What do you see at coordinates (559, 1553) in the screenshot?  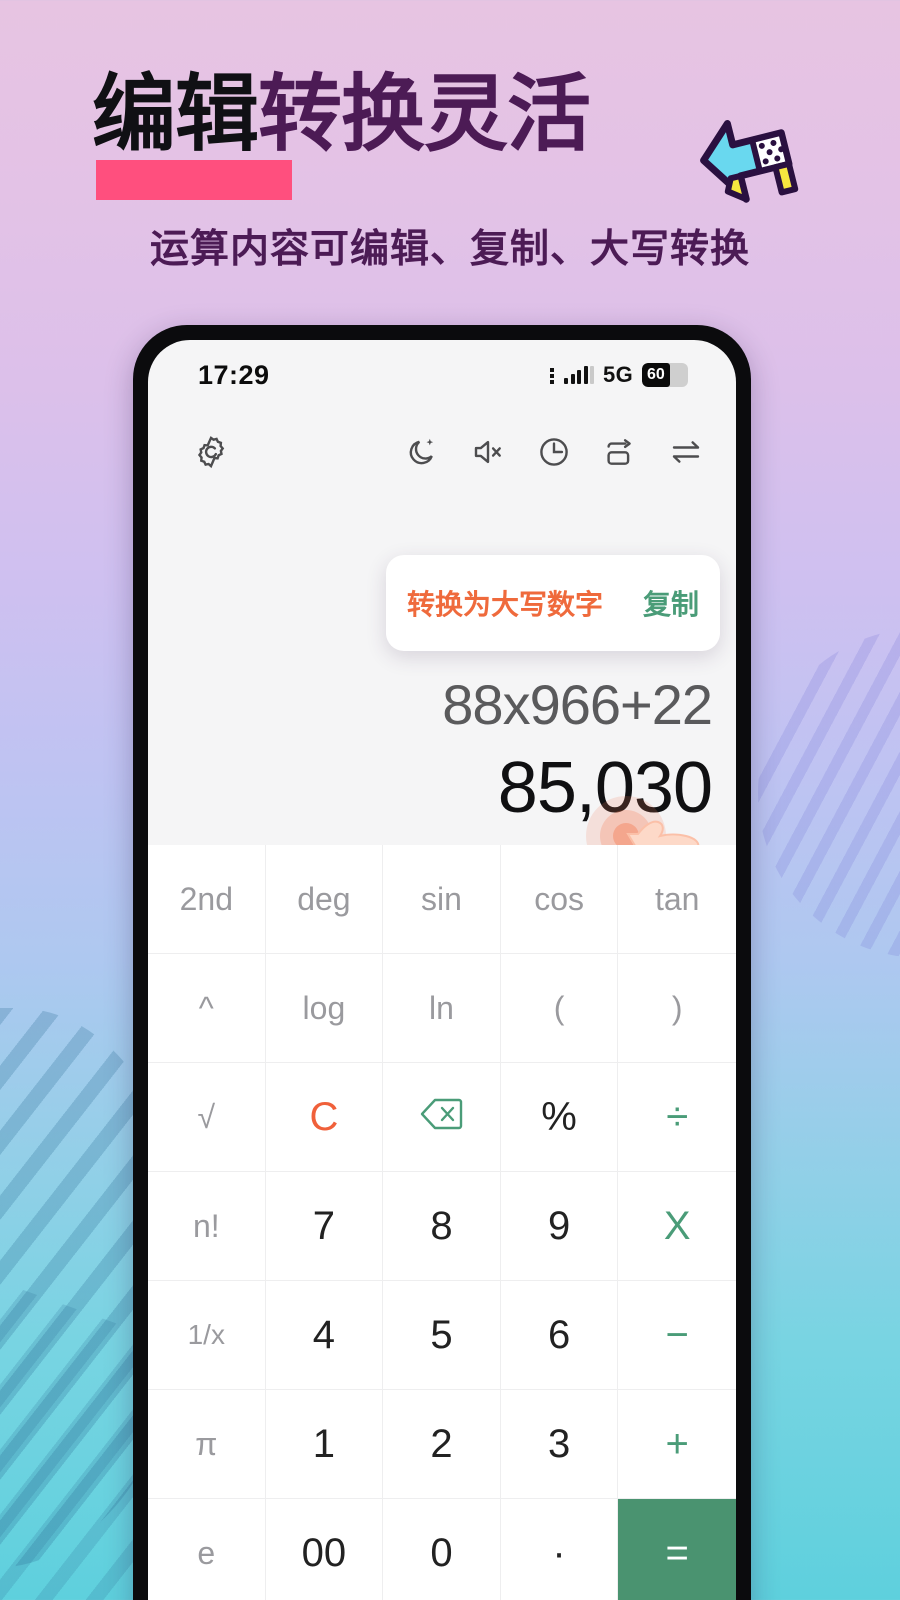 I see `key-decimal-label: ·` at bounding box center [559, 1553].